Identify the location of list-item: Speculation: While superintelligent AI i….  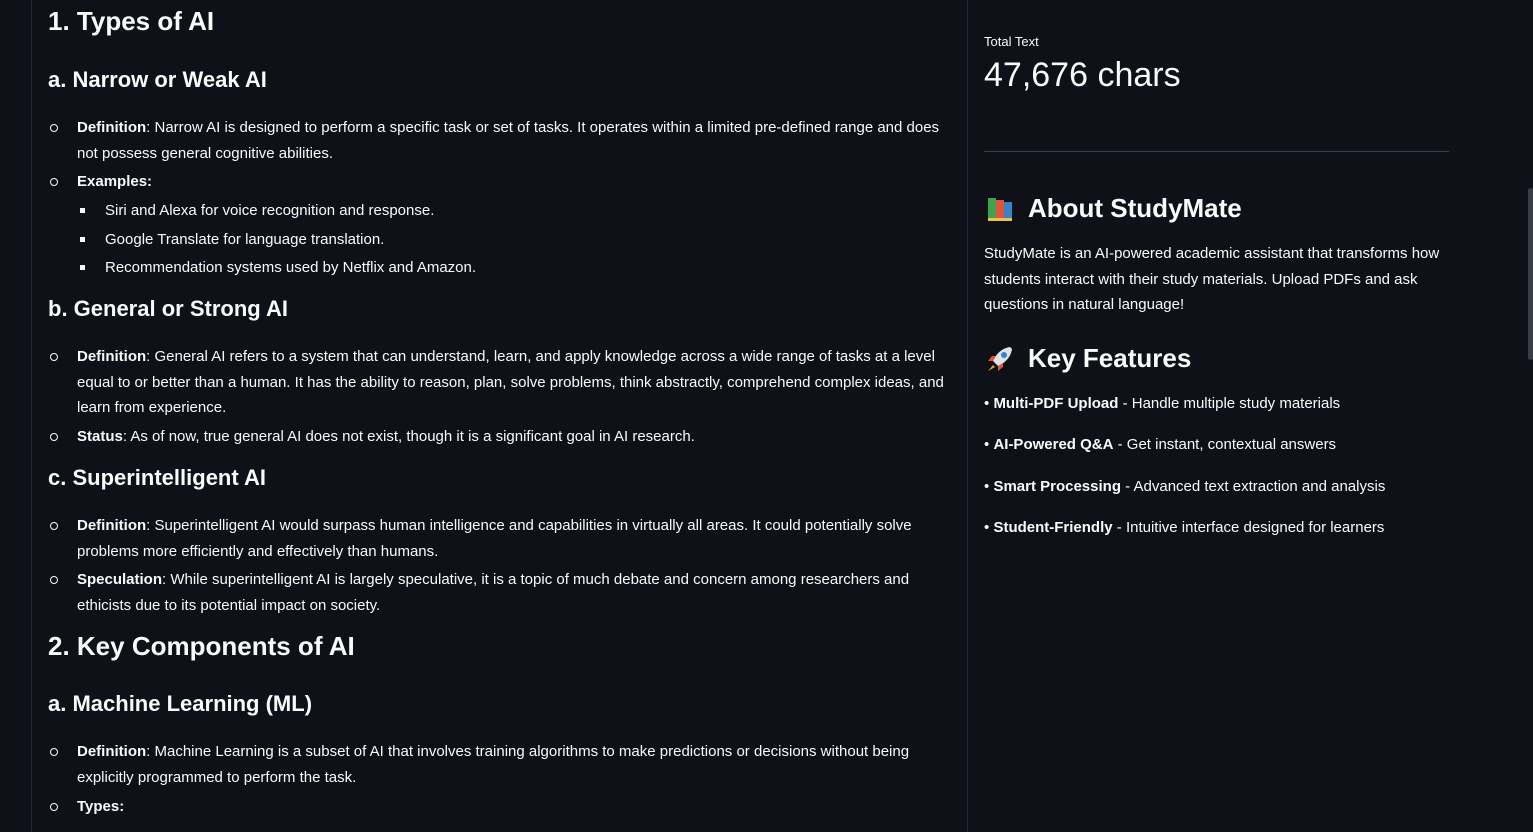
(500, 592).